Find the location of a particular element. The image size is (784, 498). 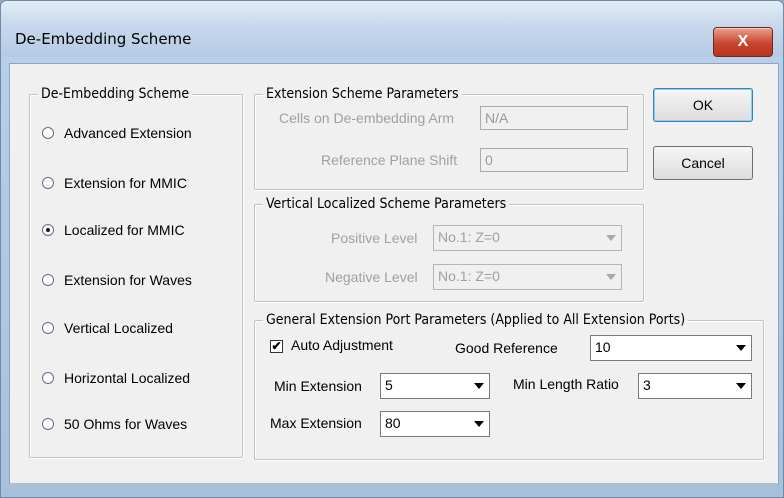

scheme-group-legend: De-Embedding Scheme is located at coordinates (115, 94).